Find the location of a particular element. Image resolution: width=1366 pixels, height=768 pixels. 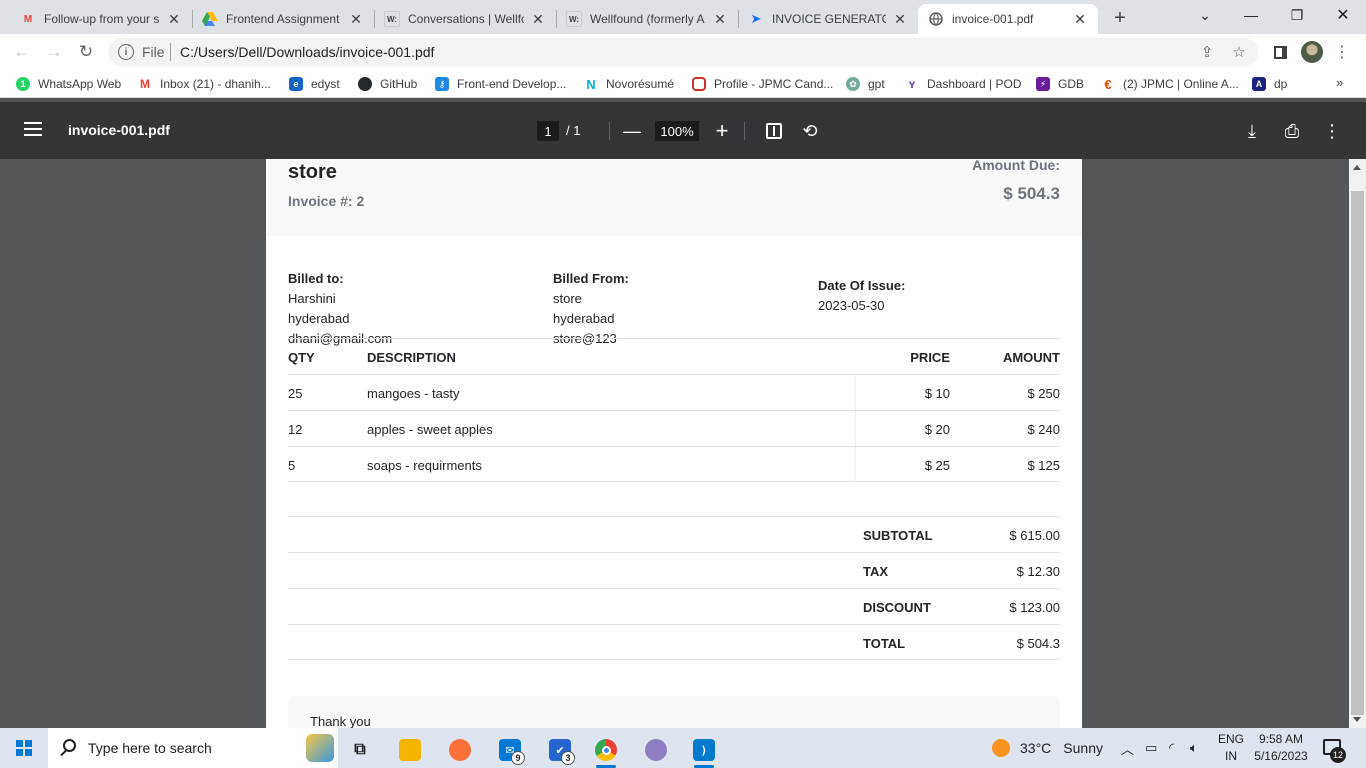

vscode-icon: ⟩ is located at coordinates (704, 750).